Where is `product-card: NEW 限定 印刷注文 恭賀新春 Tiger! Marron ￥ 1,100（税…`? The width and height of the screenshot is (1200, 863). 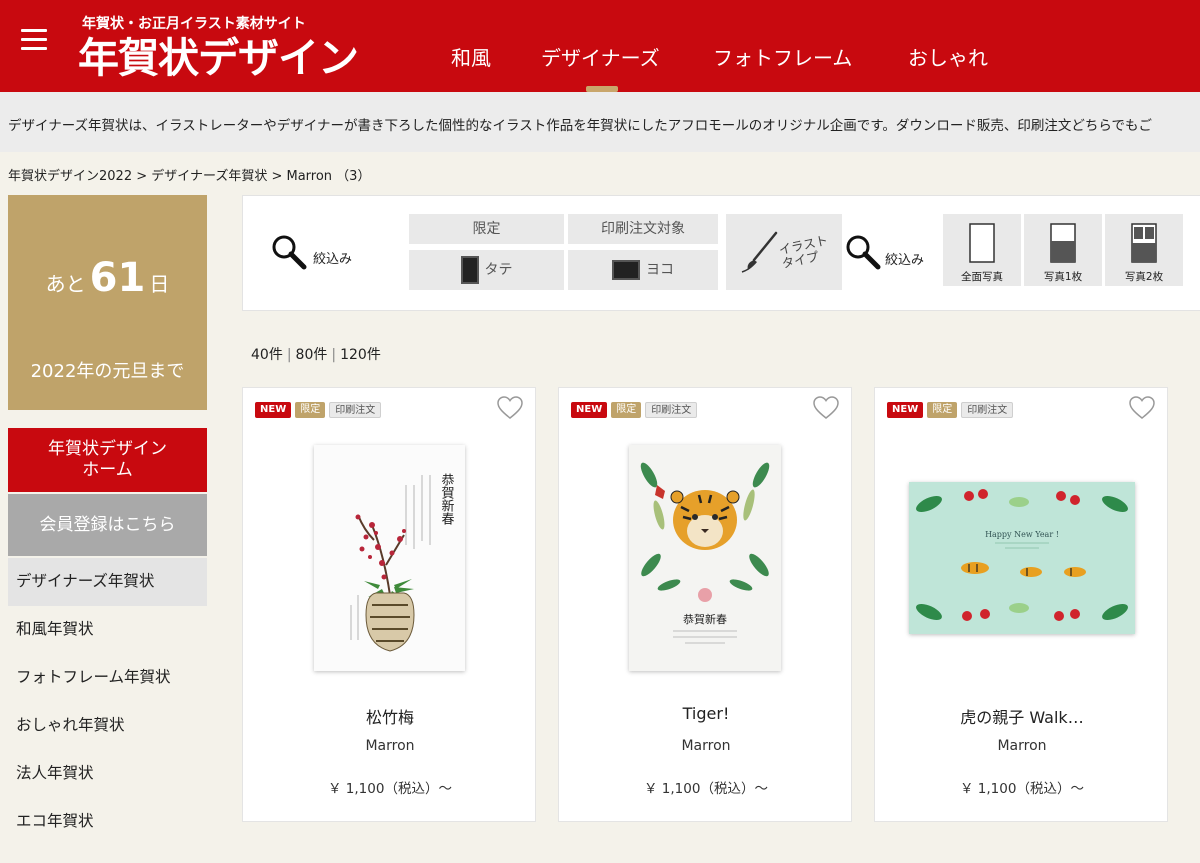 product-card: NEW 限定 印刷注文 恭賀新春 Tiger! Marron ￥ 1,100（税… is located at coordinates (705, 604).